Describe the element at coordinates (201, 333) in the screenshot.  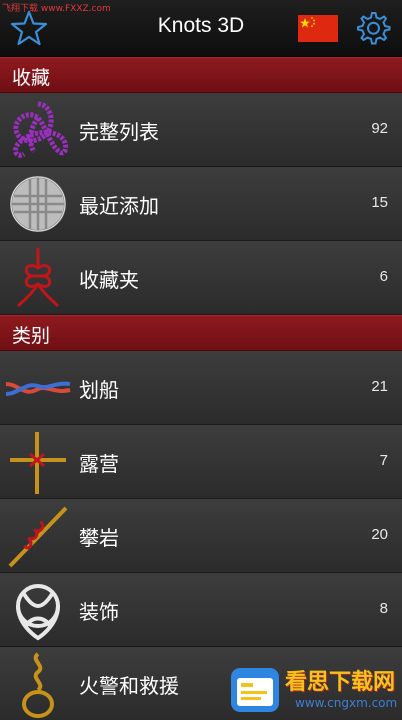
I see `section-header-categories: 类别` at that location.